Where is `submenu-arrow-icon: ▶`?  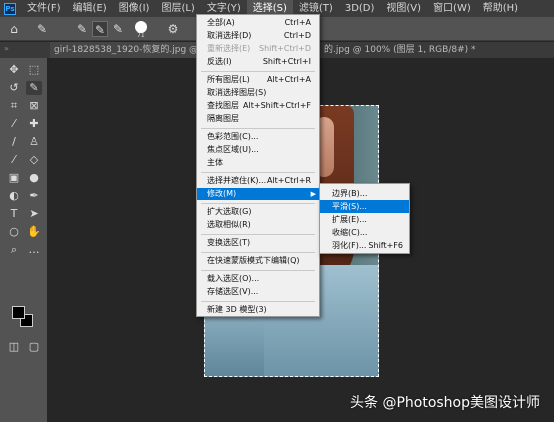 submenu-arrow-icon: ▶ is located at coordinates (313, 194).